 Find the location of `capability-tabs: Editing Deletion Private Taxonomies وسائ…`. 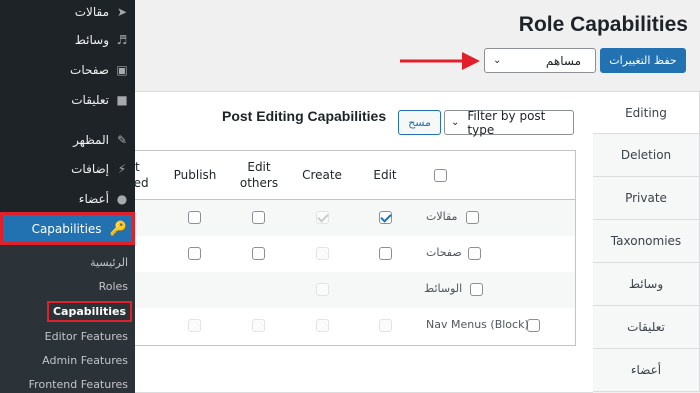

capability-tabs: Editing Deletion Private Taxonomies وسائ… is located at coordinates (646, 242).